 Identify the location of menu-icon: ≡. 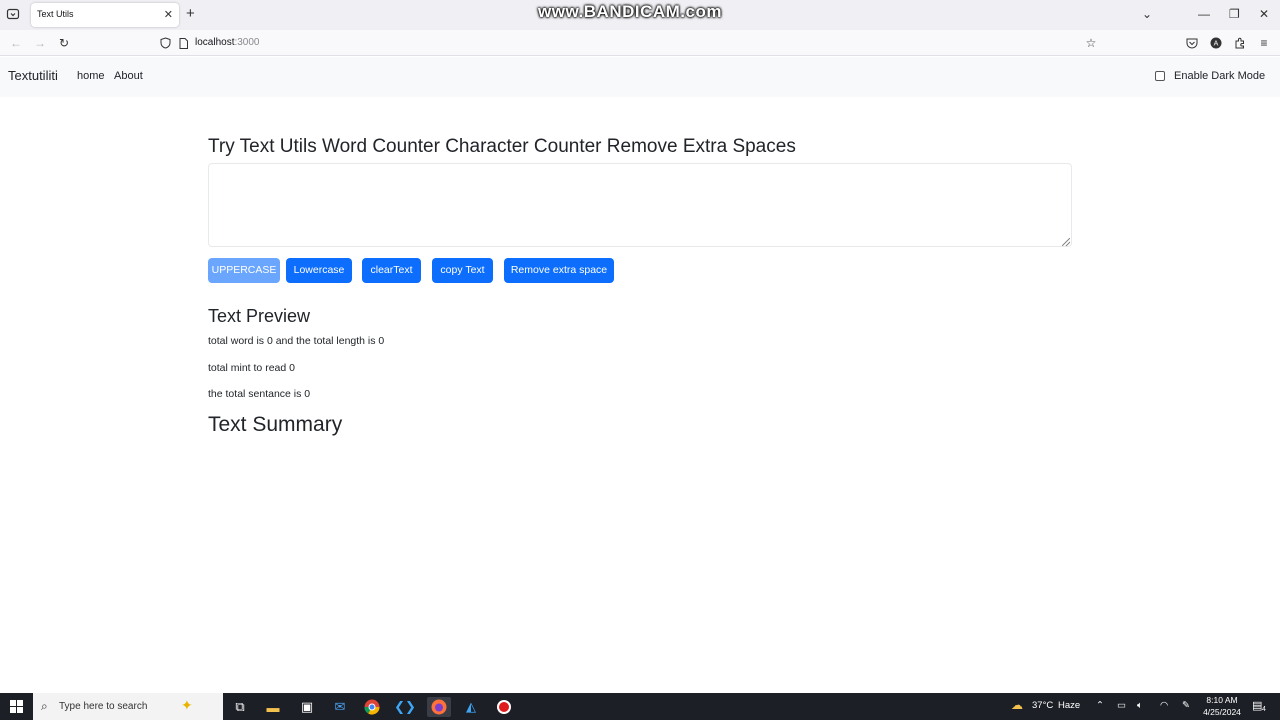
(1264, 43).